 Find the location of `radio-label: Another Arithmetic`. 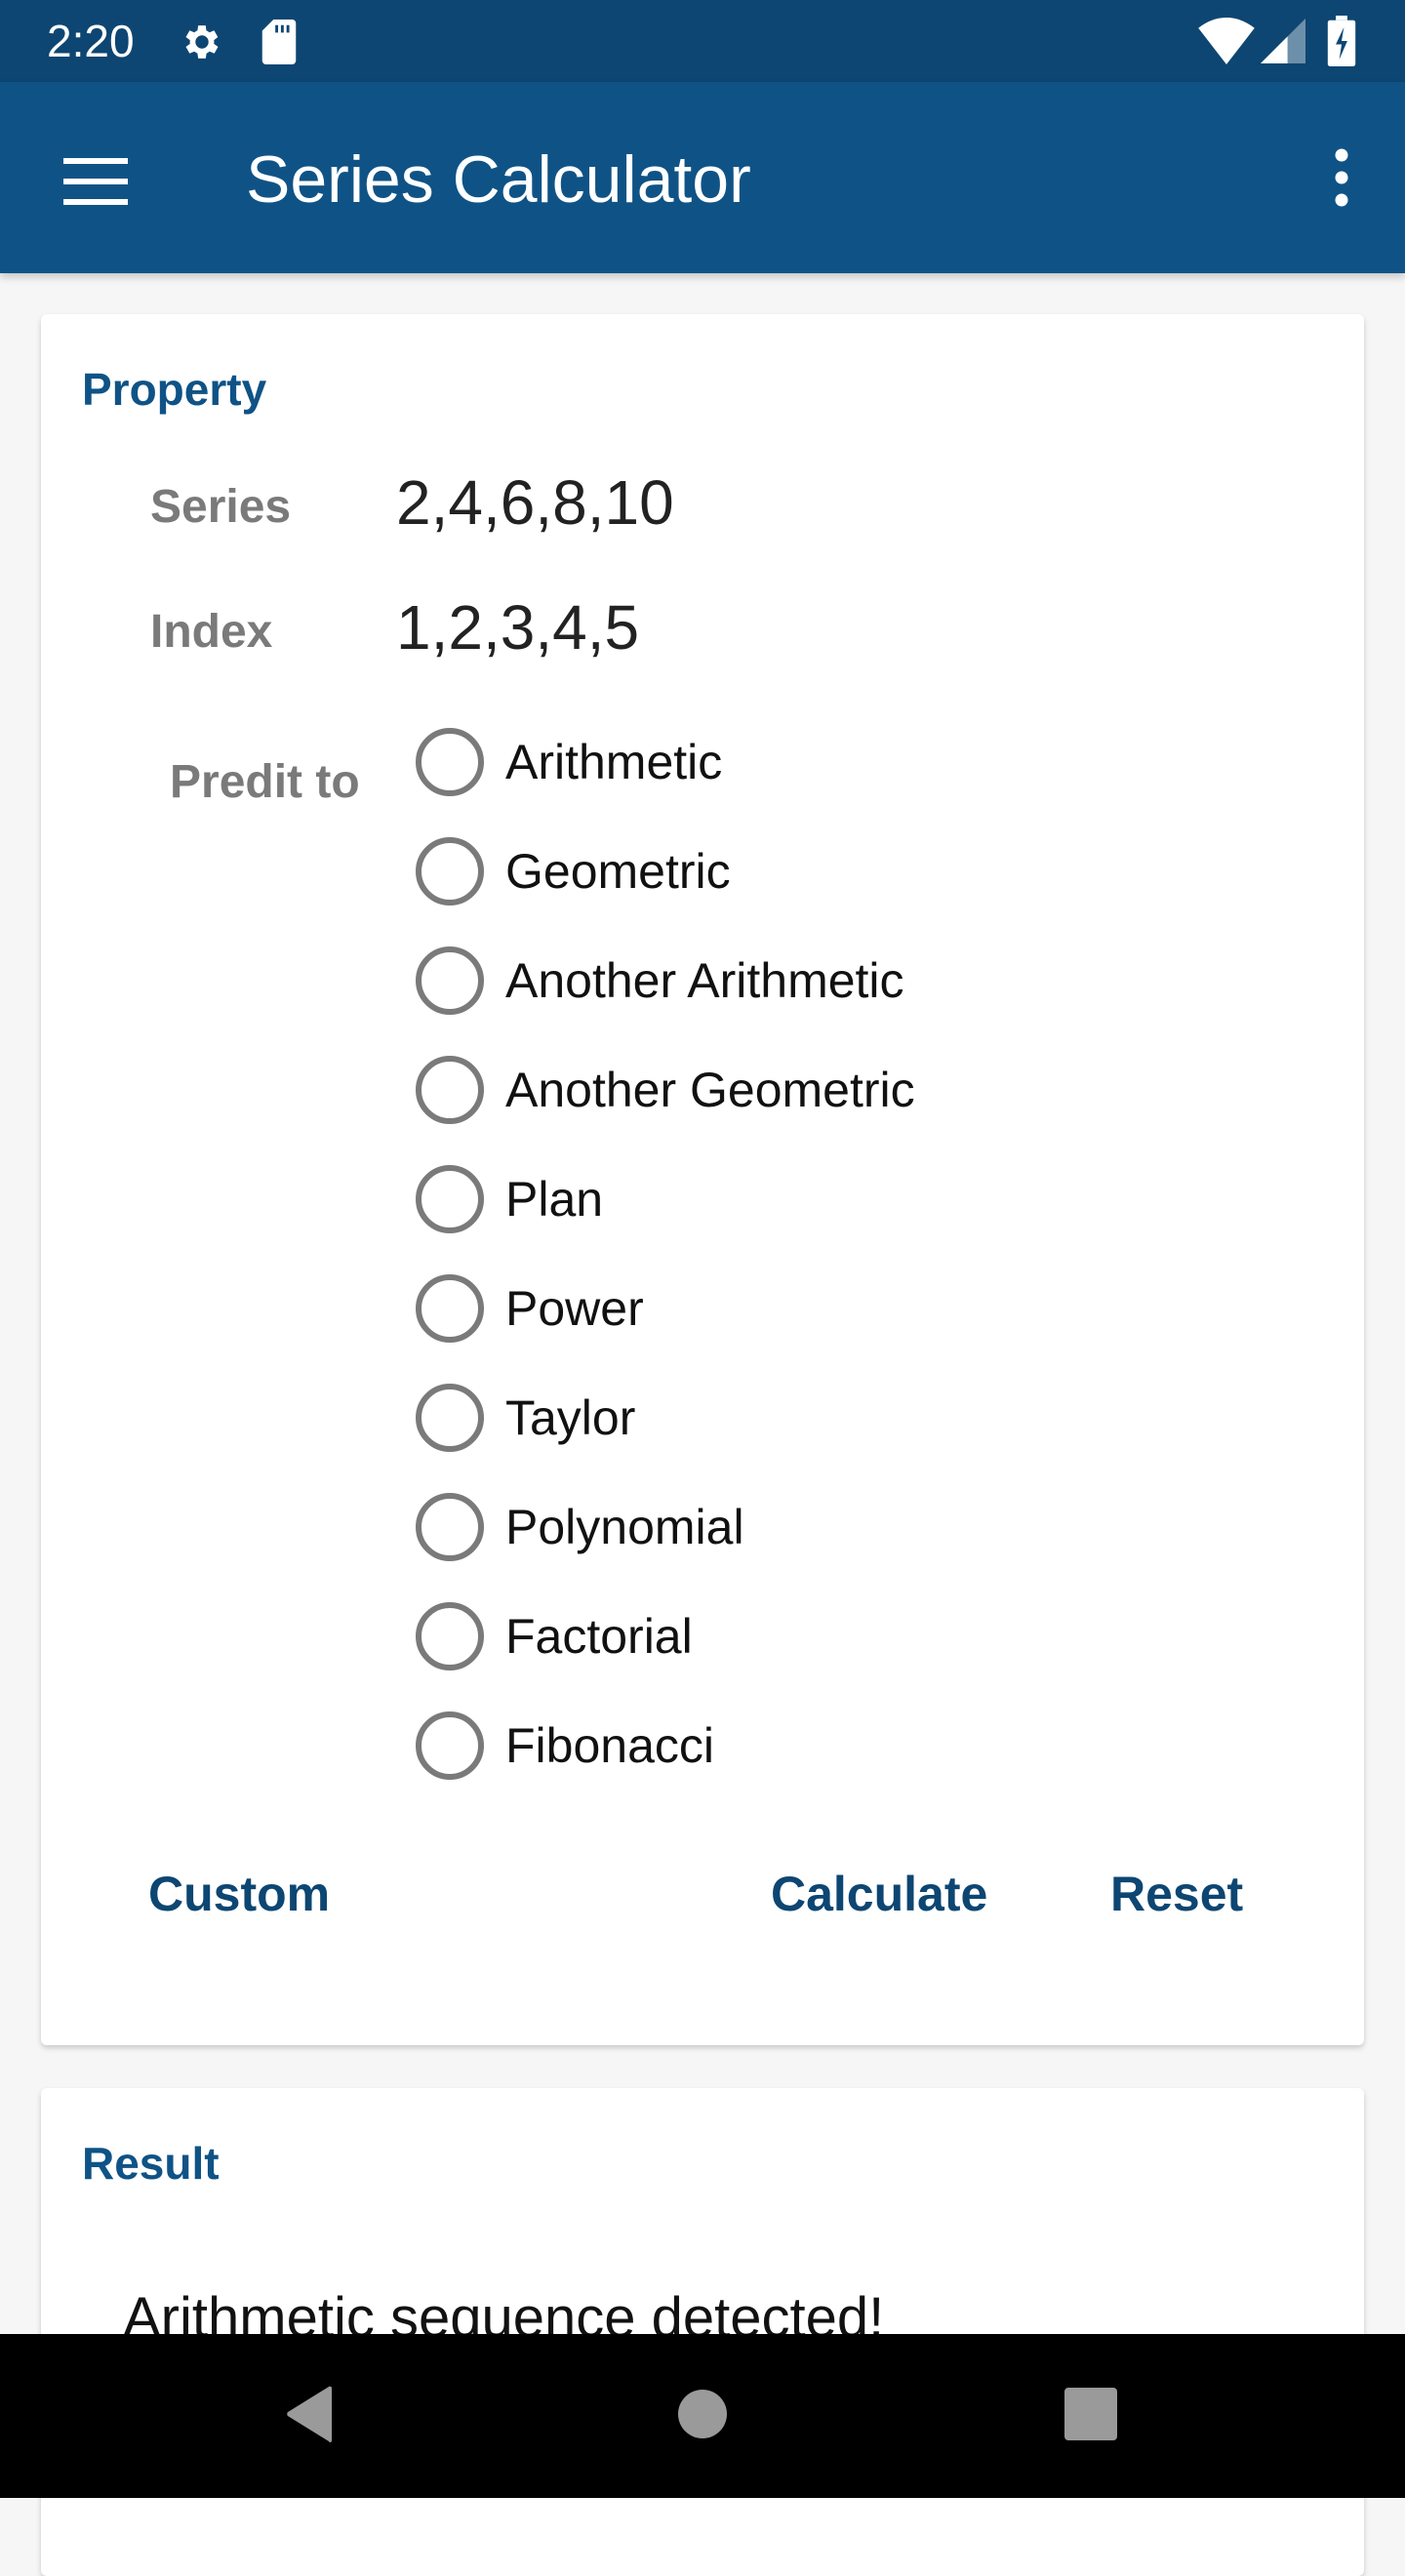

radio-label: Another Arithmetic is located at coordinates (704, 980).